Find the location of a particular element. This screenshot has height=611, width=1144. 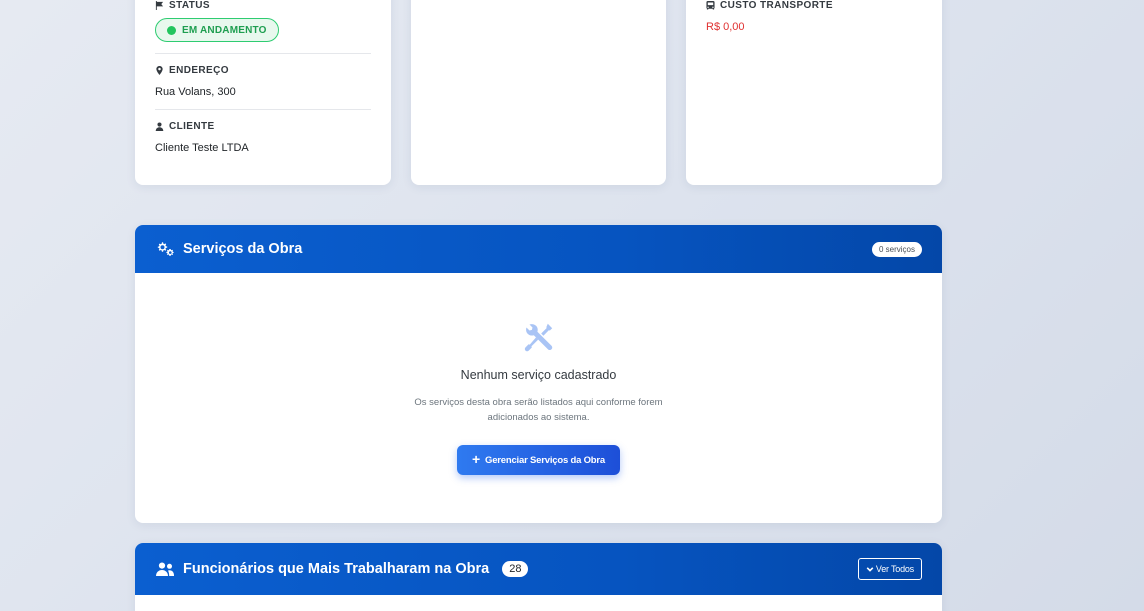

users-icon is located at coordinates (165, 569).